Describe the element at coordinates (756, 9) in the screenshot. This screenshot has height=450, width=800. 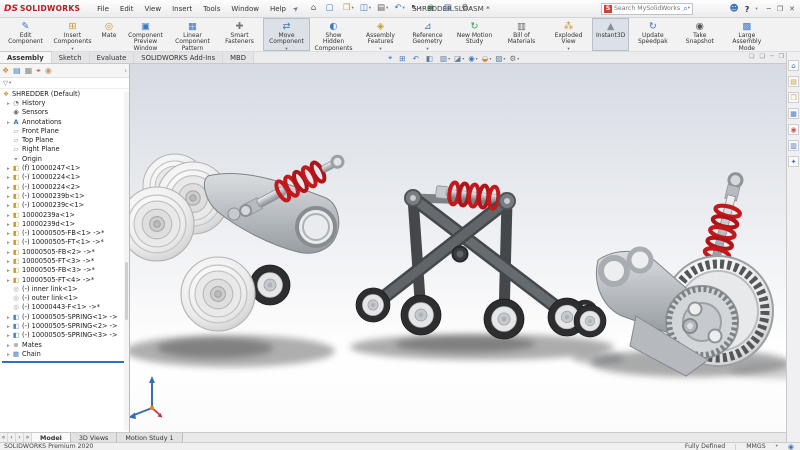
I see `help-caret-icon: ▾` at that location.